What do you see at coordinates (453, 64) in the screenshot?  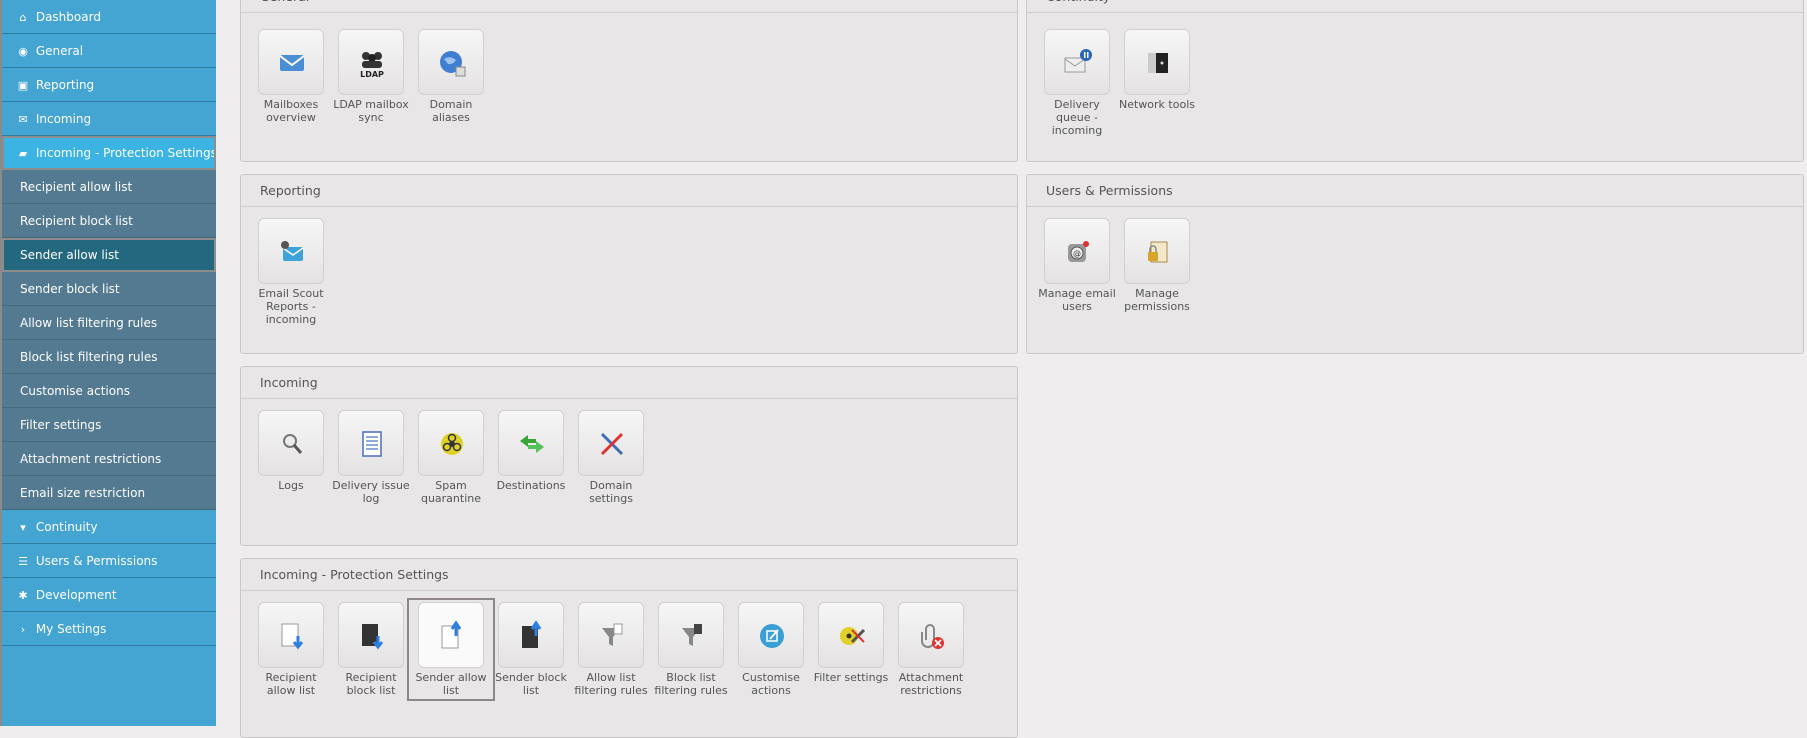 I see `globe-icon` at bounding box center [453, 64].